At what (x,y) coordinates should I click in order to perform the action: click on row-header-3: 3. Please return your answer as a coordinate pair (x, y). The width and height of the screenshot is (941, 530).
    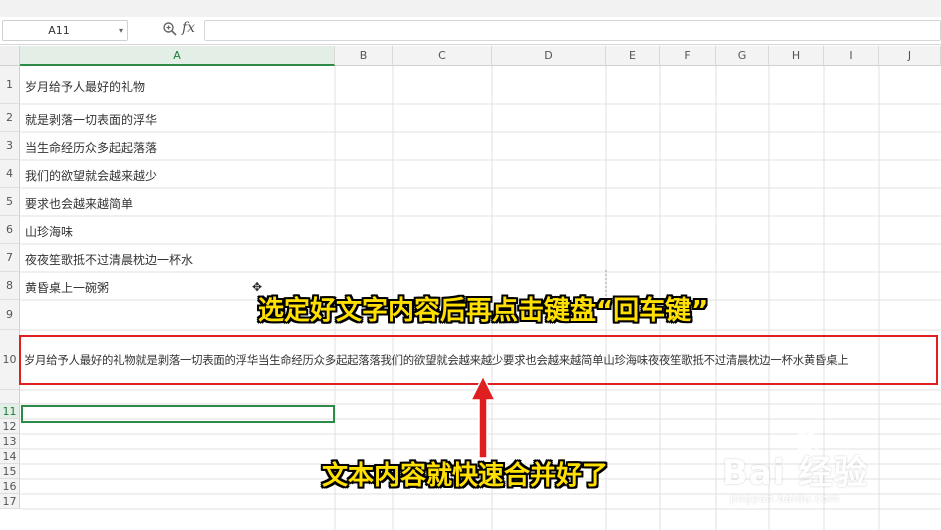
    Looking at the image, I should click on (10, 146).